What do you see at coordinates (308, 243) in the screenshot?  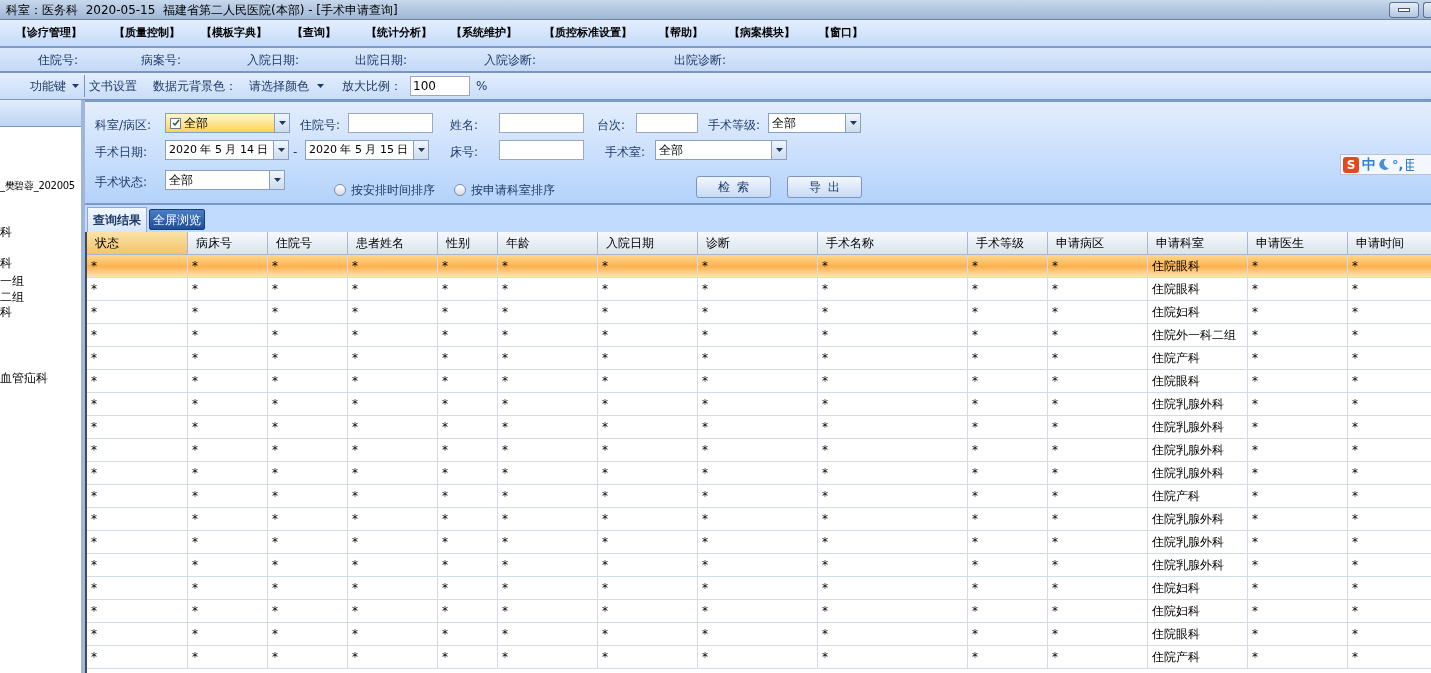 I see `column-header: 住院号` at bounding box center [308, 243].